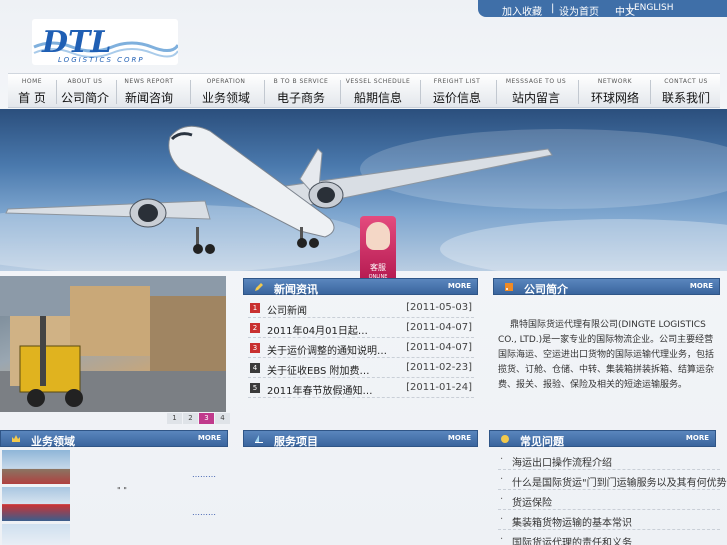 This screenshot has width=727, height=545. What do you see at coordinates (602, 9) in the screenshot?
I see `top-links-bar: 加入收藏 | 设为首页 中文 | ENGLISH` at bounding box center [602, 9].